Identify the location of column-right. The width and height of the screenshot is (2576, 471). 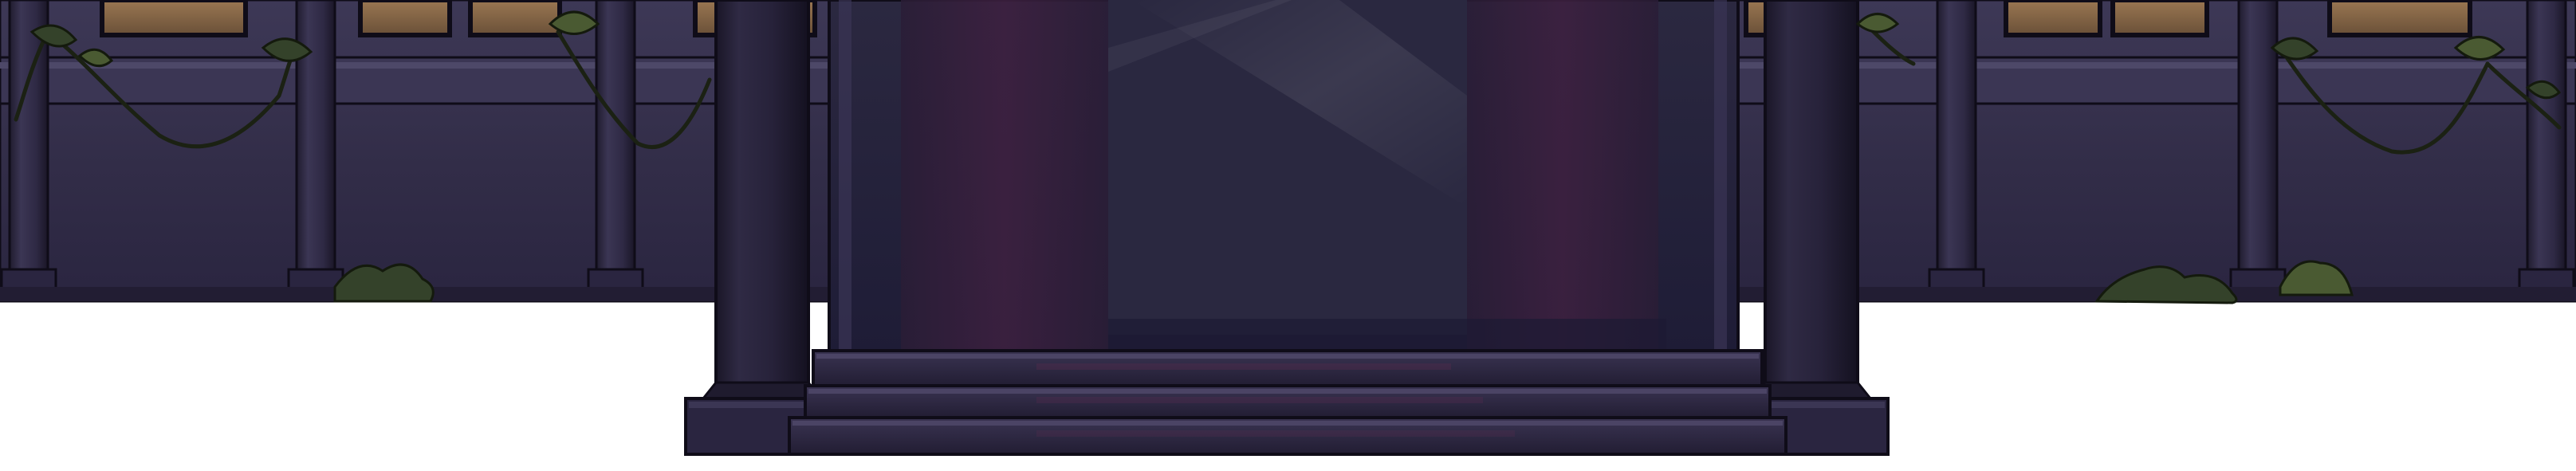
(1811, 200).